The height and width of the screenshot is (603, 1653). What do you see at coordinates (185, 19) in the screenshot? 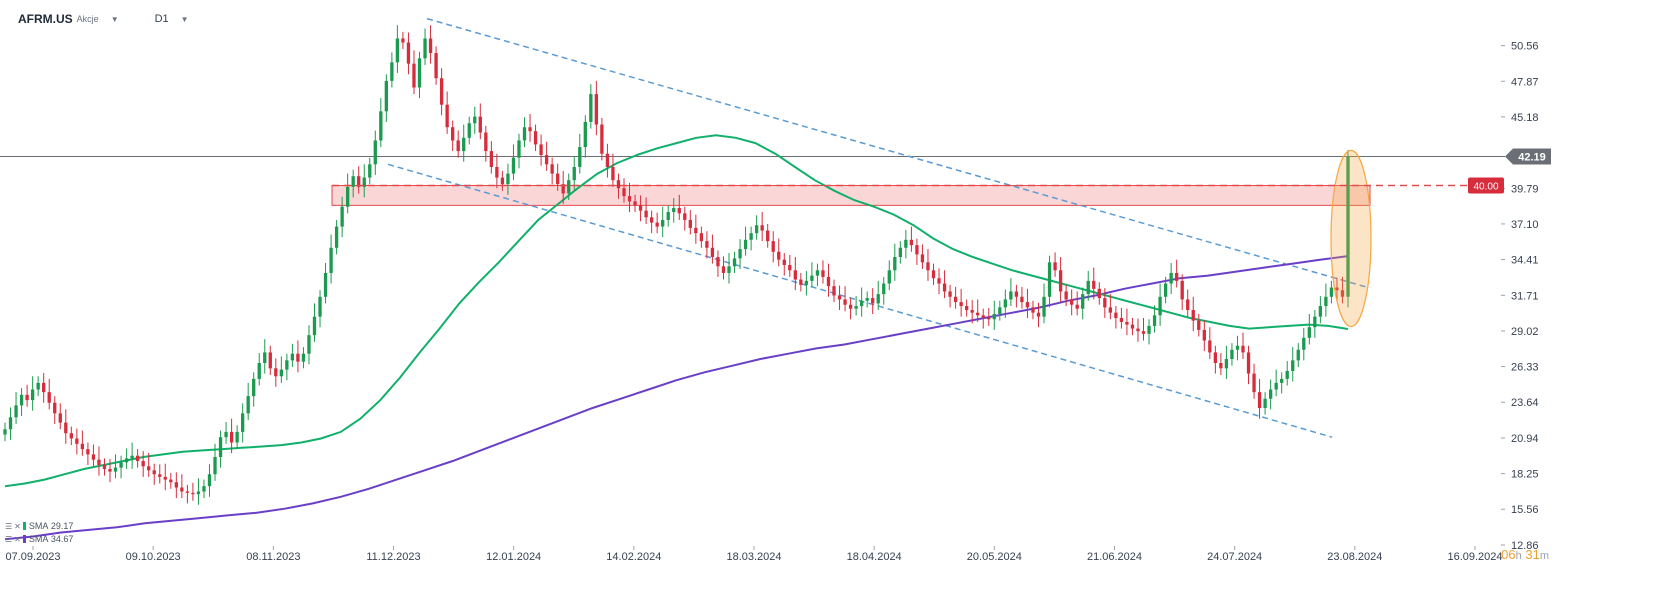
I see `timeframe-dropdown-icon: ▼` at bounding box center [185, 19].